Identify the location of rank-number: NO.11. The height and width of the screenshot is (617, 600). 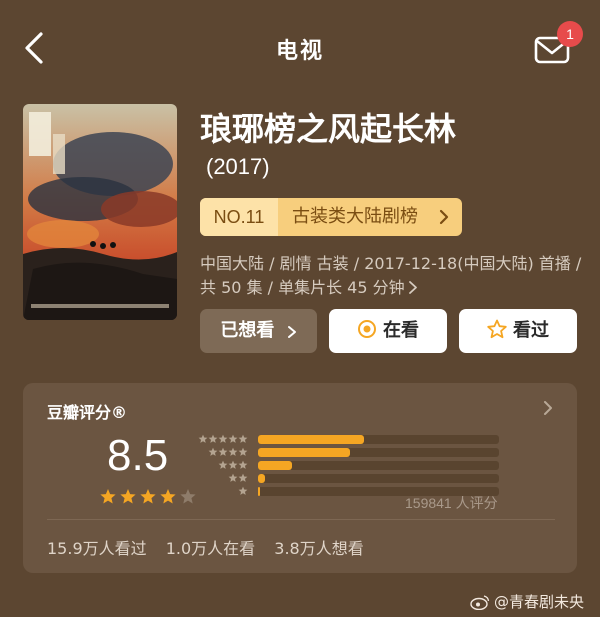
(239, 217).